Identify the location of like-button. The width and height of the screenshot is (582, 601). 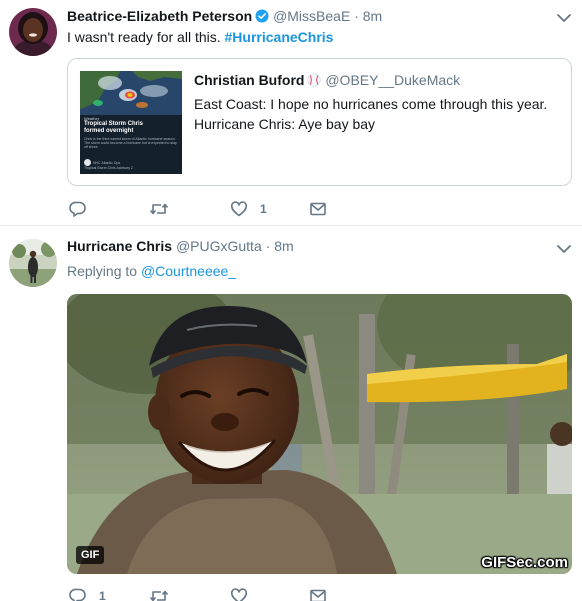
(245, 593).